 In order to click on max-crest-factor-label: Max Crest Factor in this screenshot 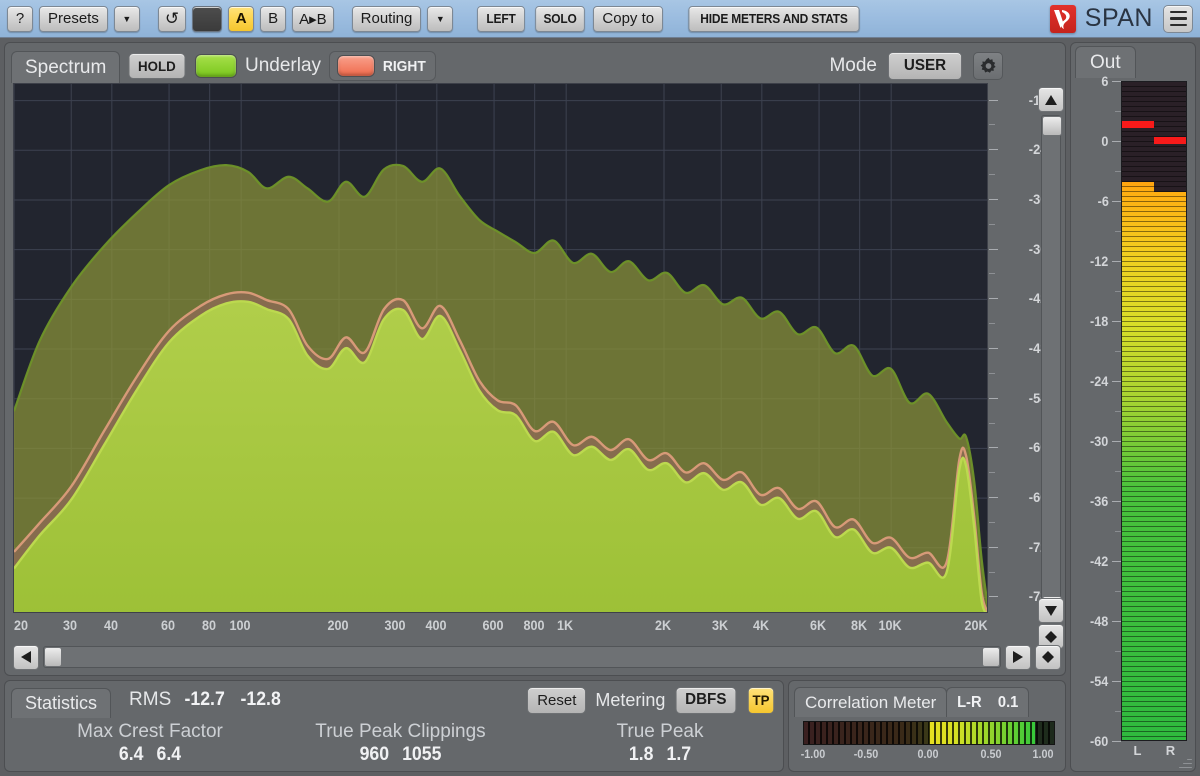, I will do `click(150, 731)`.